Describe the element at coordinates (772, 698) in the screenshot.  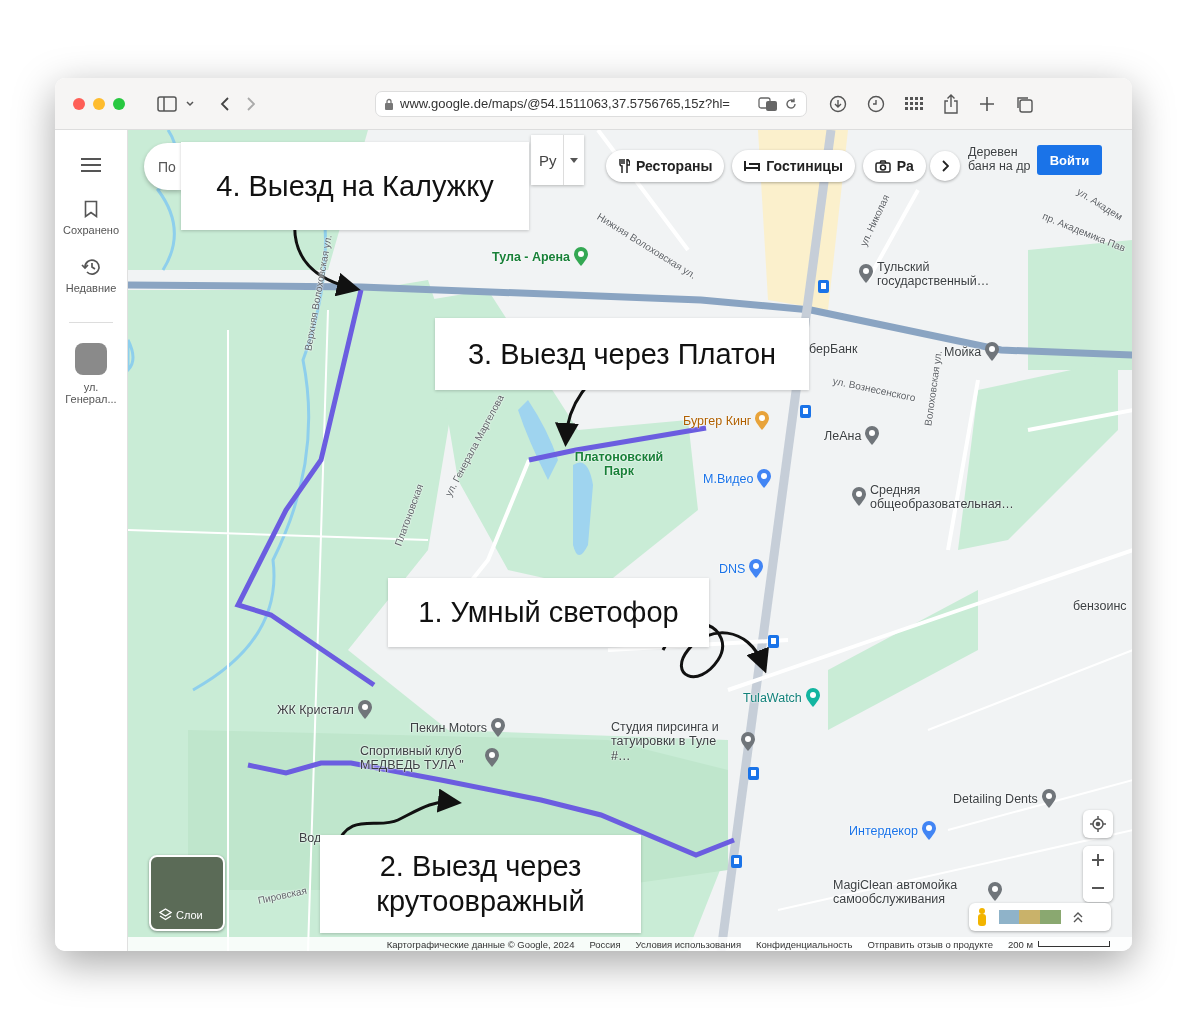
I see `place-label: TulaWatch` at that location.